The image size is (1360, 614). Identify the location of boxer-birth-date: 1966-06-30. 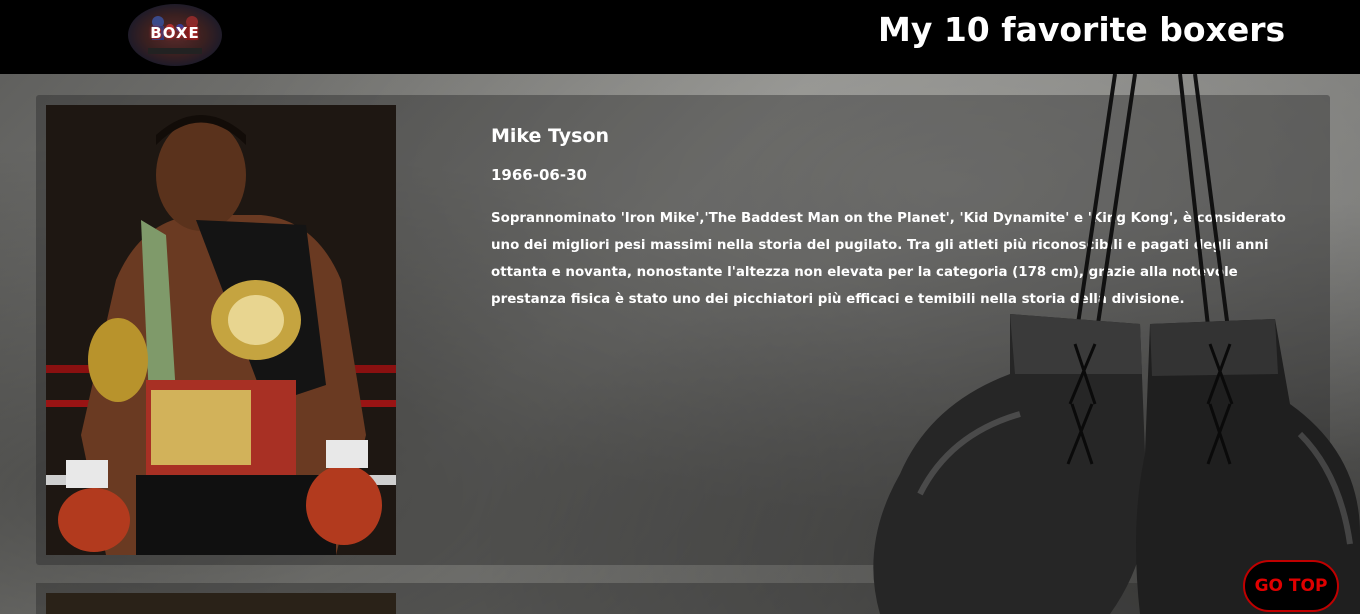
(539, 175).